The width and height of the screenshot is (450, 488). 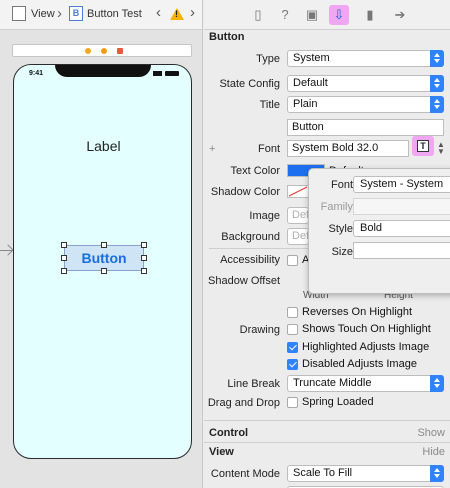 I want to click on line-break-value: Truncate Middle, so click(x=332, y=383).